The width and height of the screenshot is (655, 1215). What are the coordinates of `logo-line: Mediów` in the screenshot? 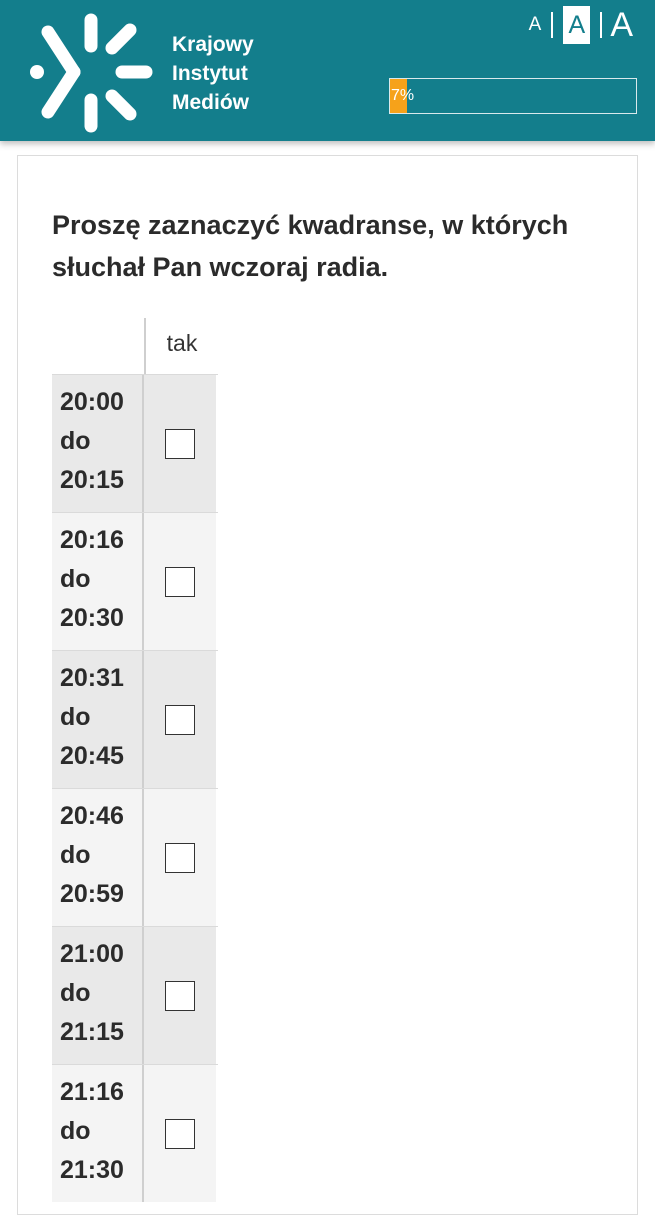 It's located at (210, 102).